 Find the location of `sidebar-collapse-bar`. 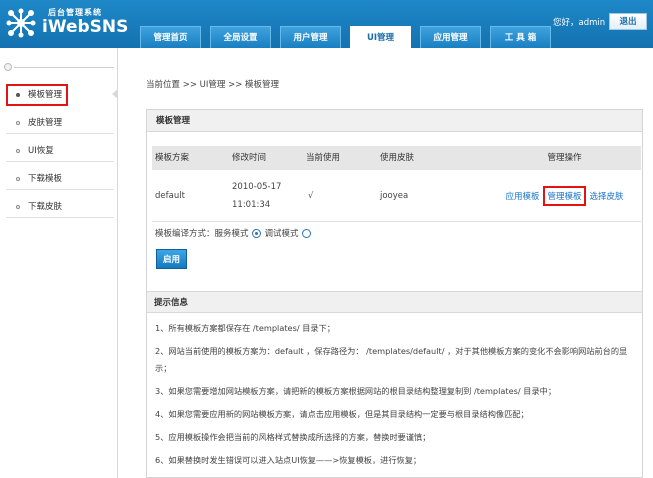

sidebar-collapse-bar is located at coordinates (58, 59).